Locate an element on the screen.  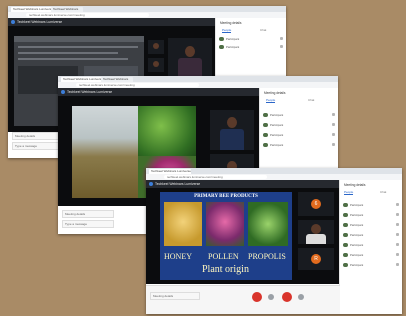
participant-tile: R is located at coordinates (316, 259).